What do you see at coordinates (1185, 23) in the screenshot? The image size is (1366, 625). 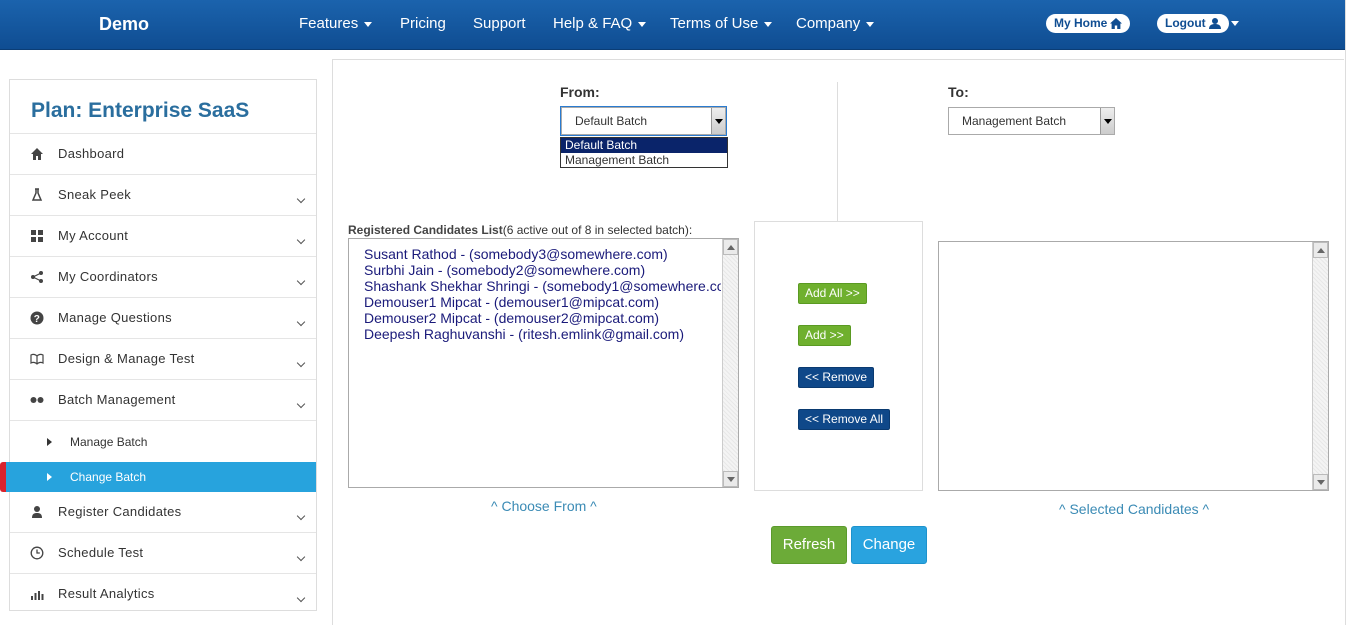 I see `logout-label: Logout` at bounding box center [1185, 23].